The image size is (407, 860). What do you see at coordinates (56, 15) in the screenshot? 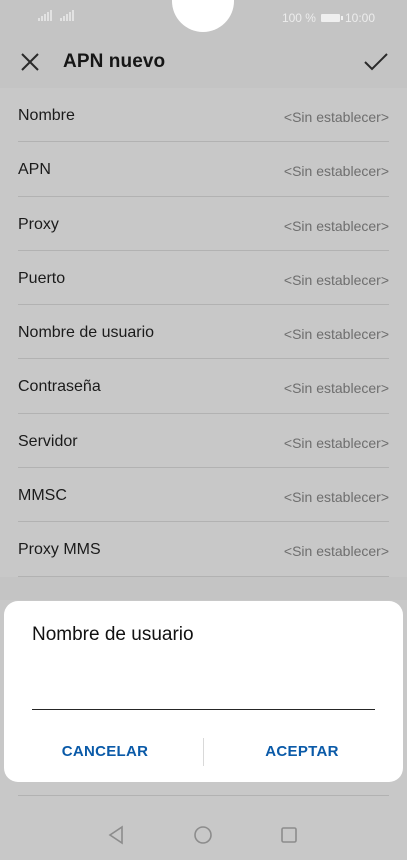
I see `signal-indicators` at bounding box center [56, 15].